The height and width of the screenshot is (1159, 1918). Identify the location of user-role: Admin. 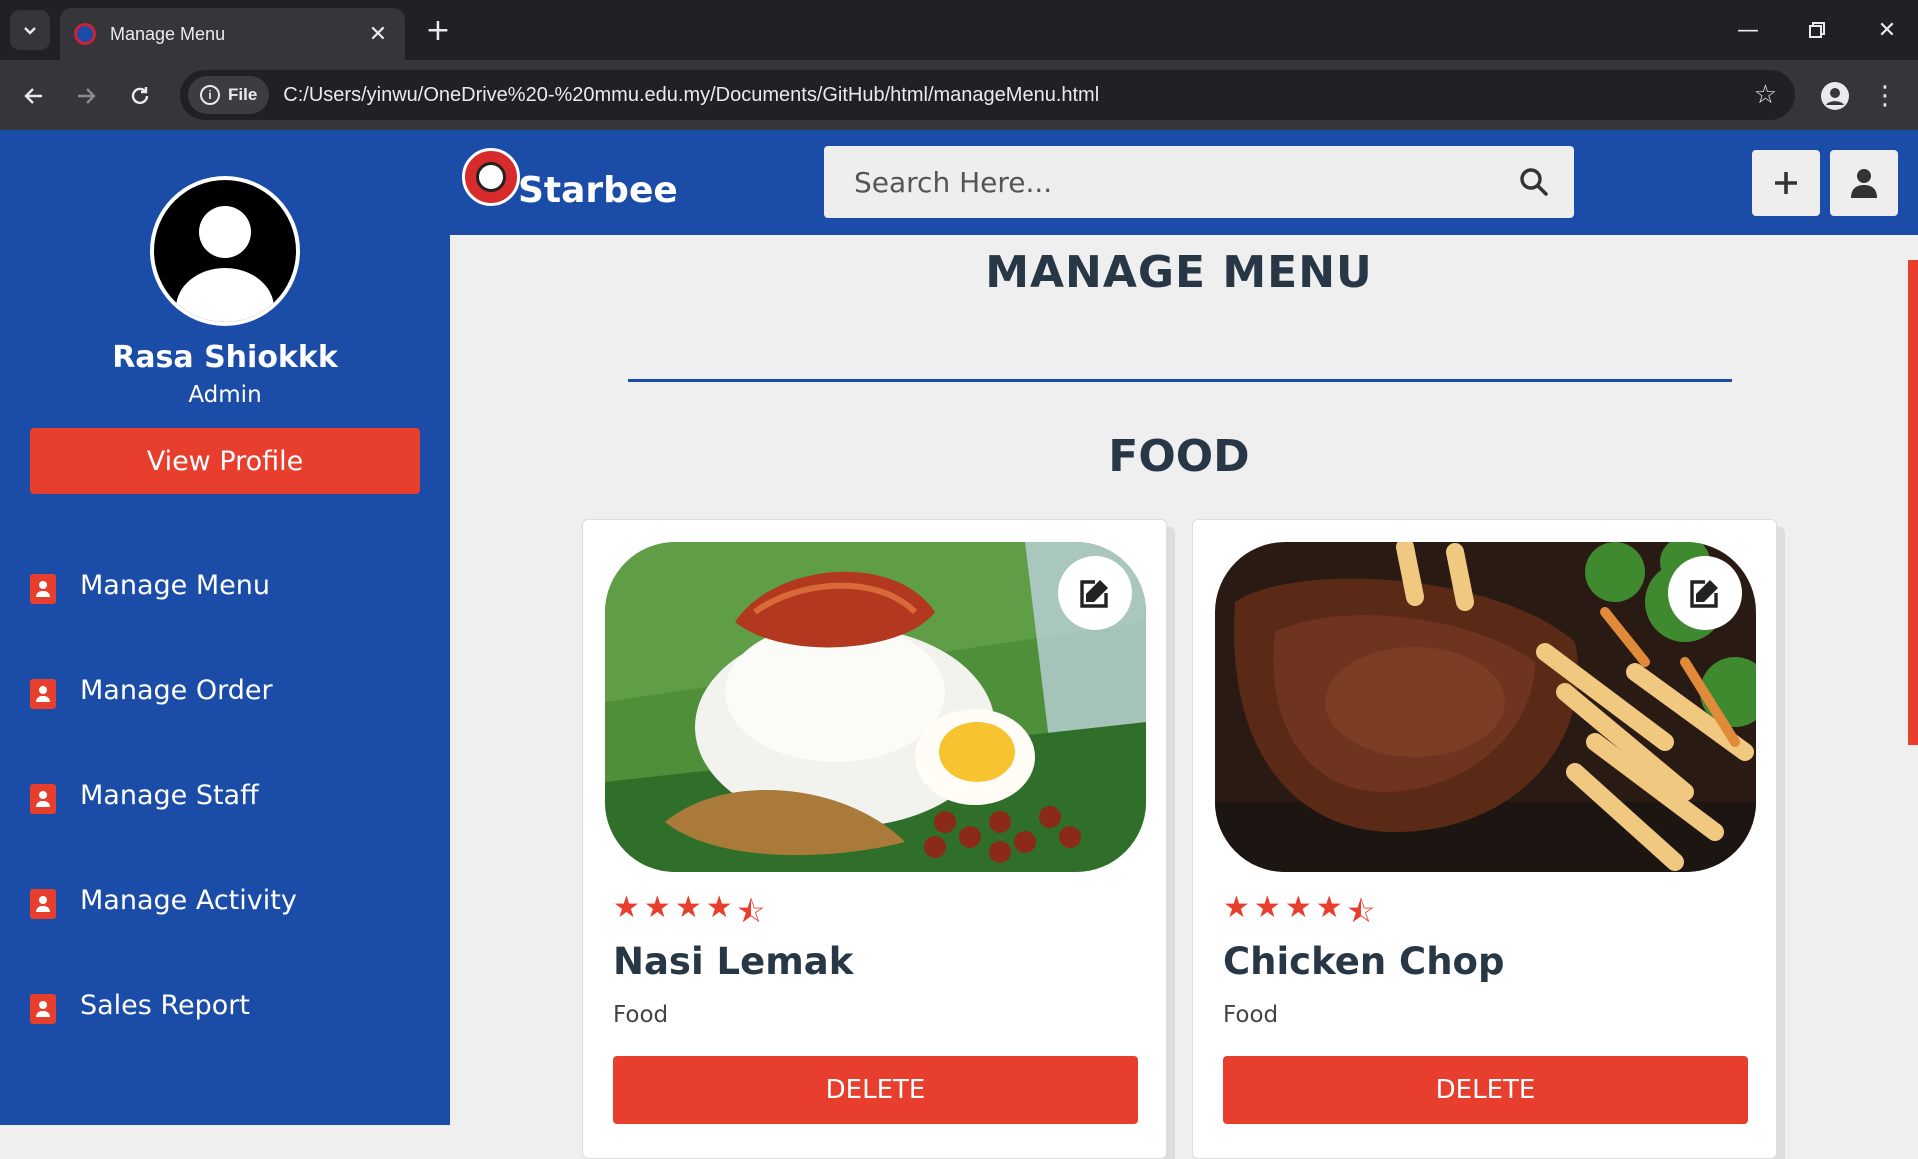
(225, 395).